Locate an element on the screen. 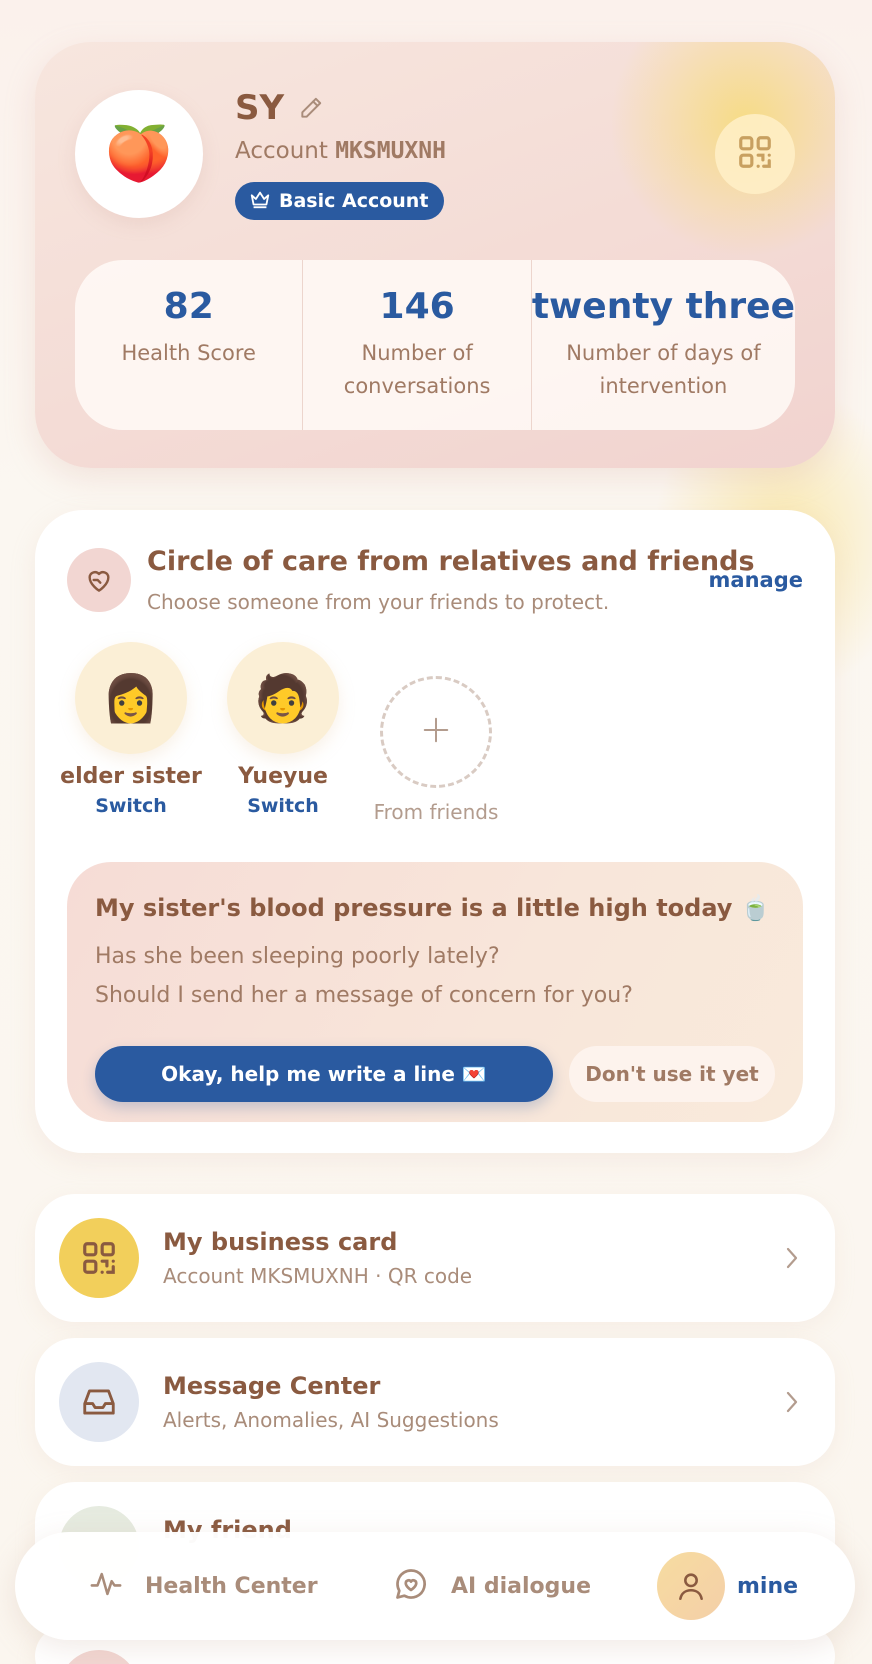 Image resolution: width=872 pixels, height=1664 pixels. woman-emoji-icon: 👩 is located at coordinates (131, 697).